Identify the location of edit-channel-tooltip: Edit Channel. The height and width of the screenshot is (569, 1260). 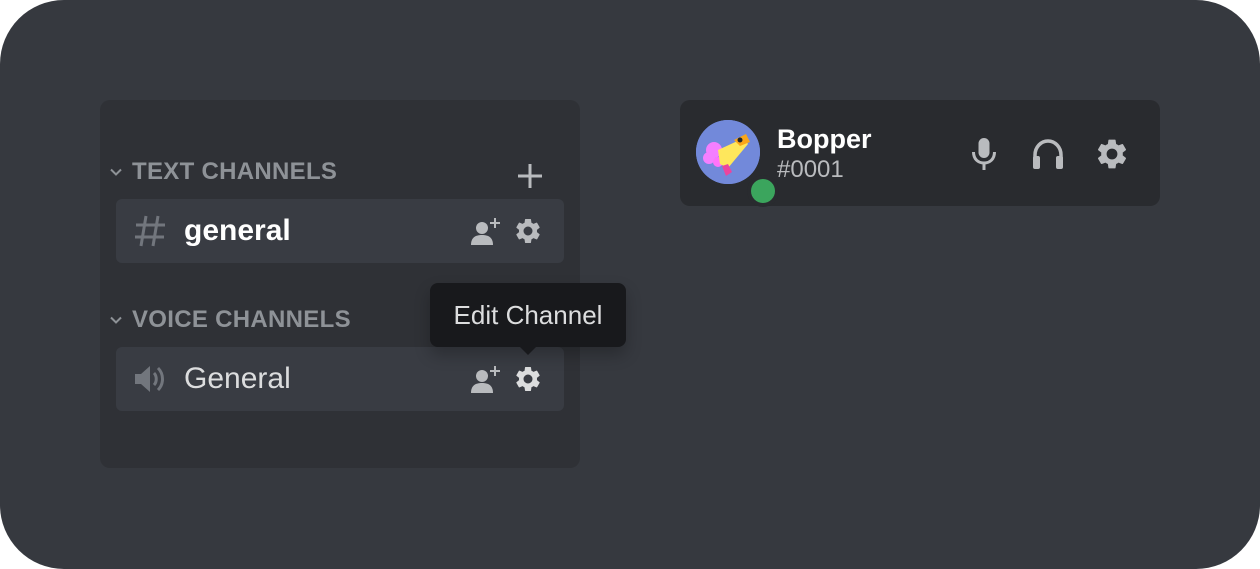
(528, 319).